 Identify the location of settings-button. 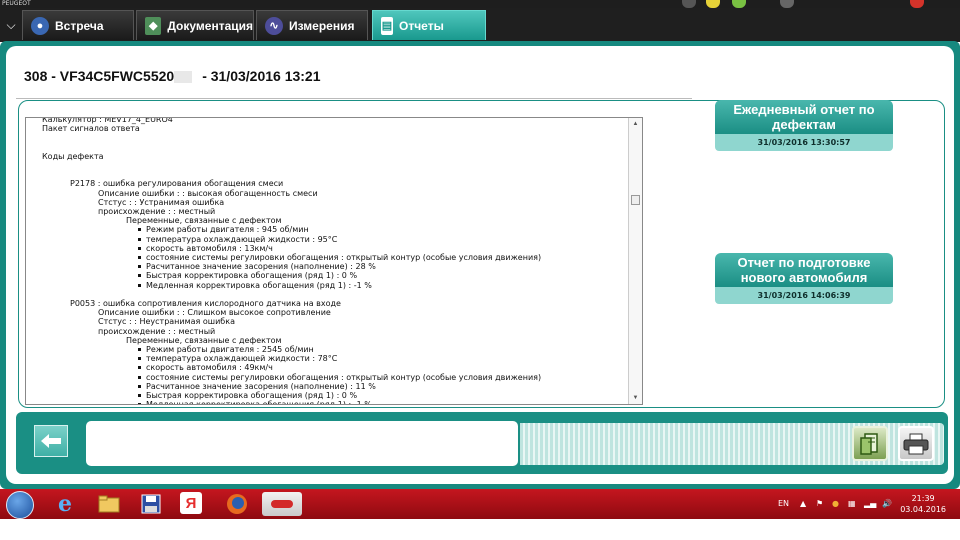
(787, 4).